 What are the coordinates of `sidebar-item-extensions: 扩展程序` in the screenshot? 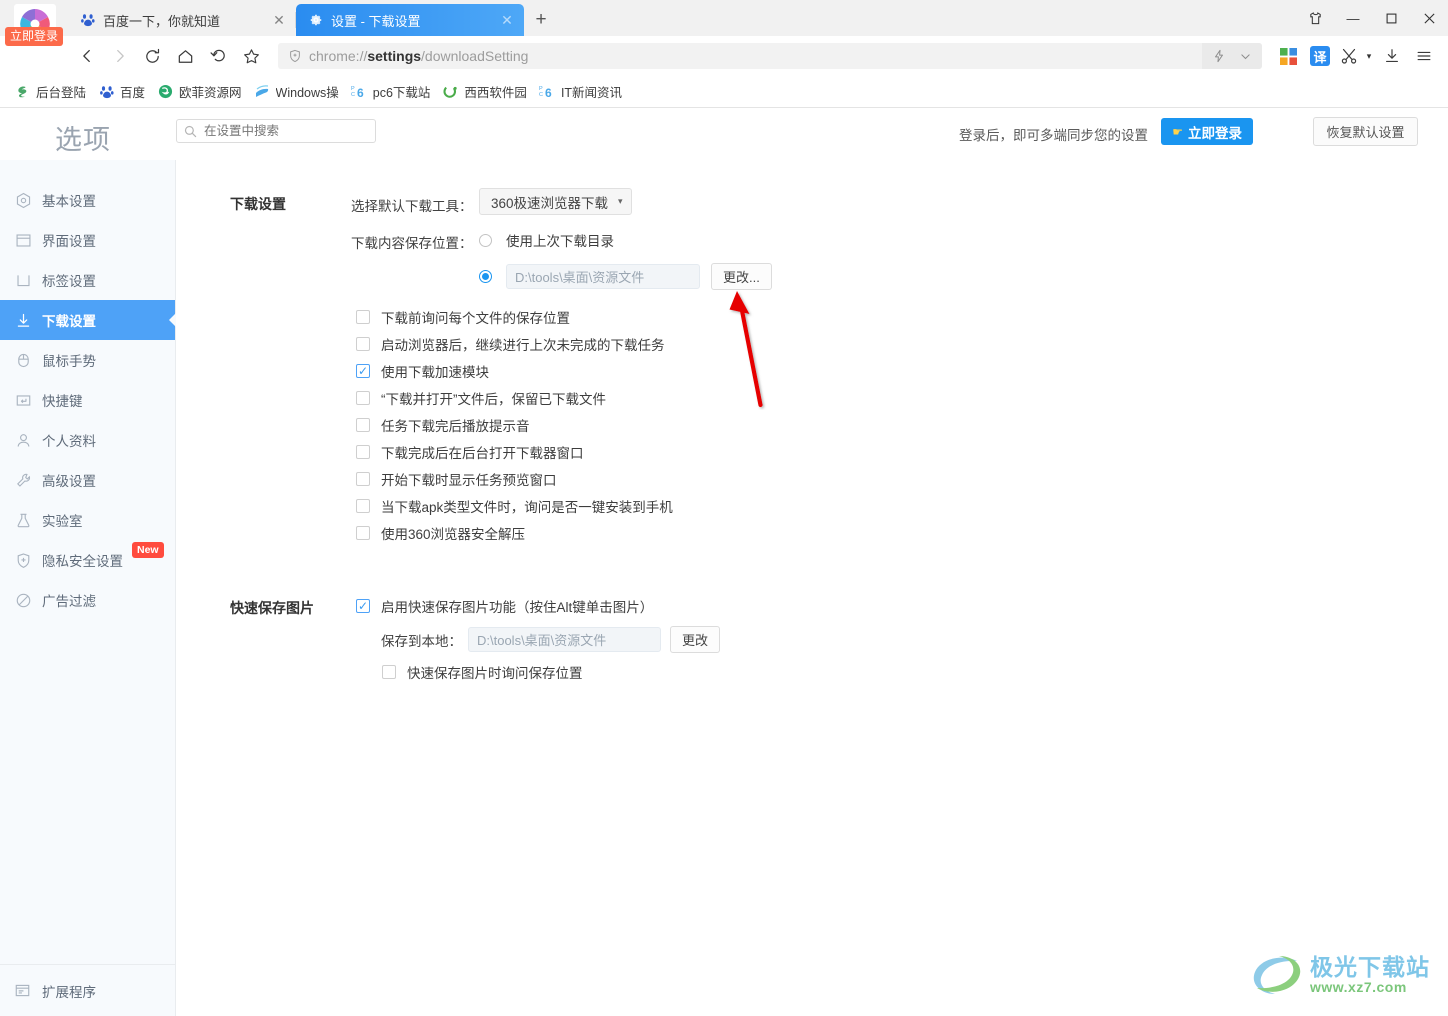 It's located at (87, 990).